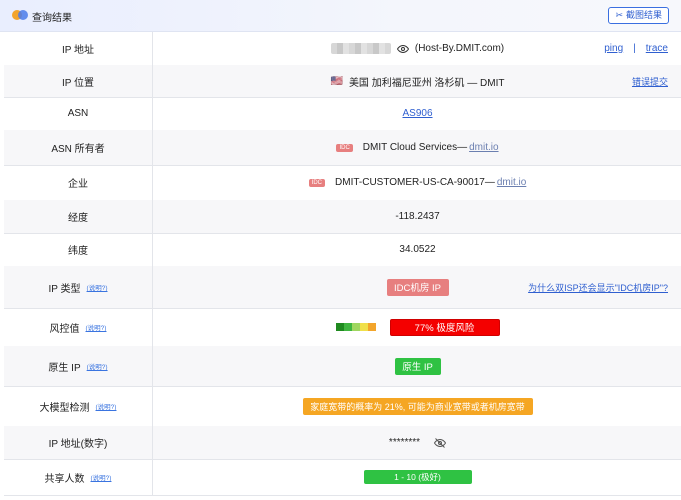 This screenshot has height=500, width=681. I want to click on row-risk-score: 风控值 (说明?) 77% 极度风险, so click(342, 327).